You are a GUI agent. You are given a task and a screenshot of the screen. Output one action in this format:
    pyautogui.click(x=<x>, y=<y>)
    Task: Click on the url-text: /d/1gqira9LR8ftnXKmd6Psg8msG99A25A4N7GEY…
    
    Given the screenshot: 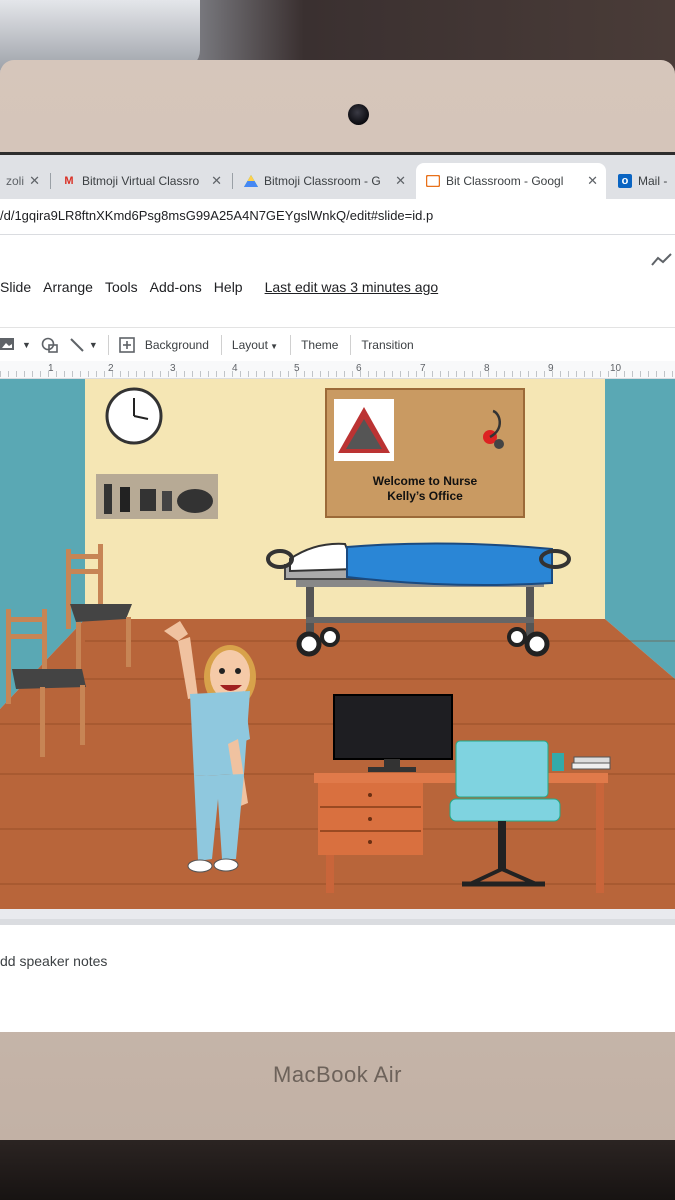 What is the action you would take?
    pyautogui.click(x=216, y=215)
    